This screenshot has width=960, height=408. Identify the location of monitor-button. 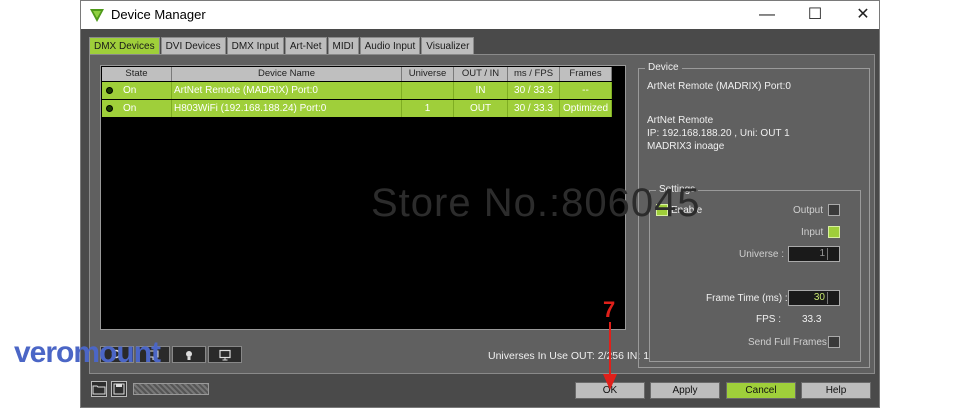
(225, 354).